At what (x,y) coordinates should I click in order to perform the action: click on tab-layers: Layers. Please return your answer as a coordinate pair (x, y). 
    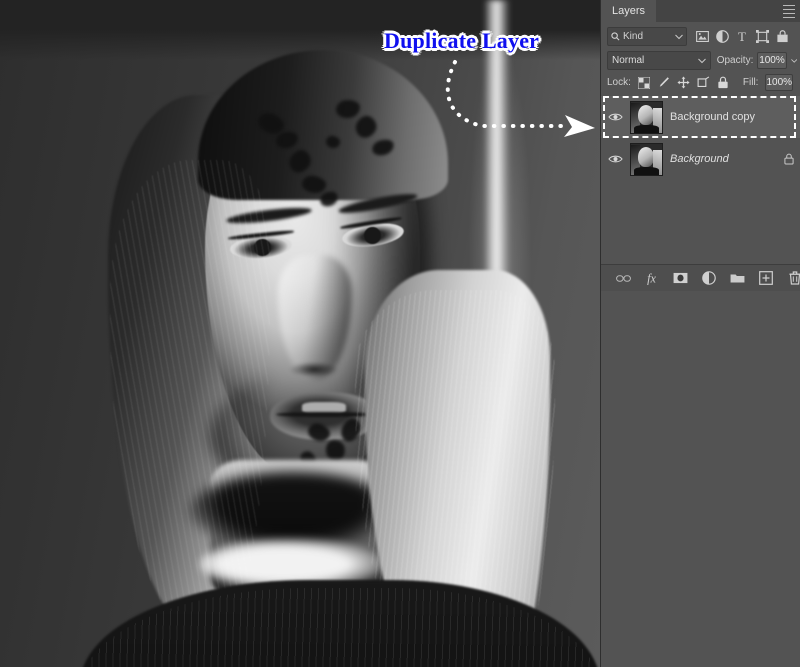
    Looking at the image, I should click on (629, 11).